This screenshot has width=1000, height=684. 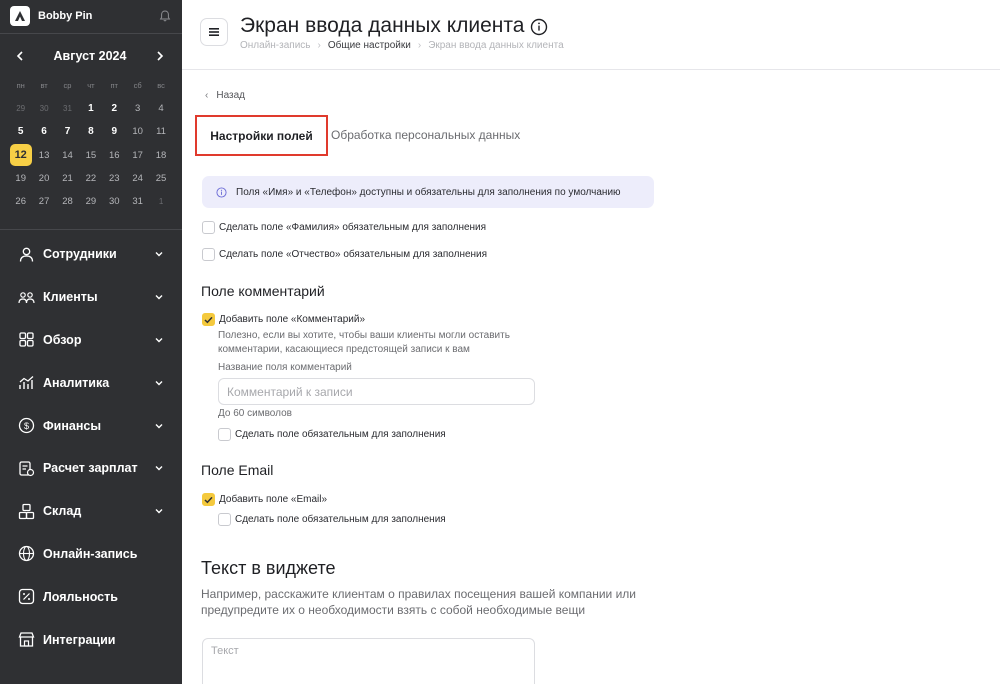 What do you see at coordinates (264, 499) in the screenshot?
I see `add-email-option: Добавить поле «Email»` at bounding box center [264, 499].